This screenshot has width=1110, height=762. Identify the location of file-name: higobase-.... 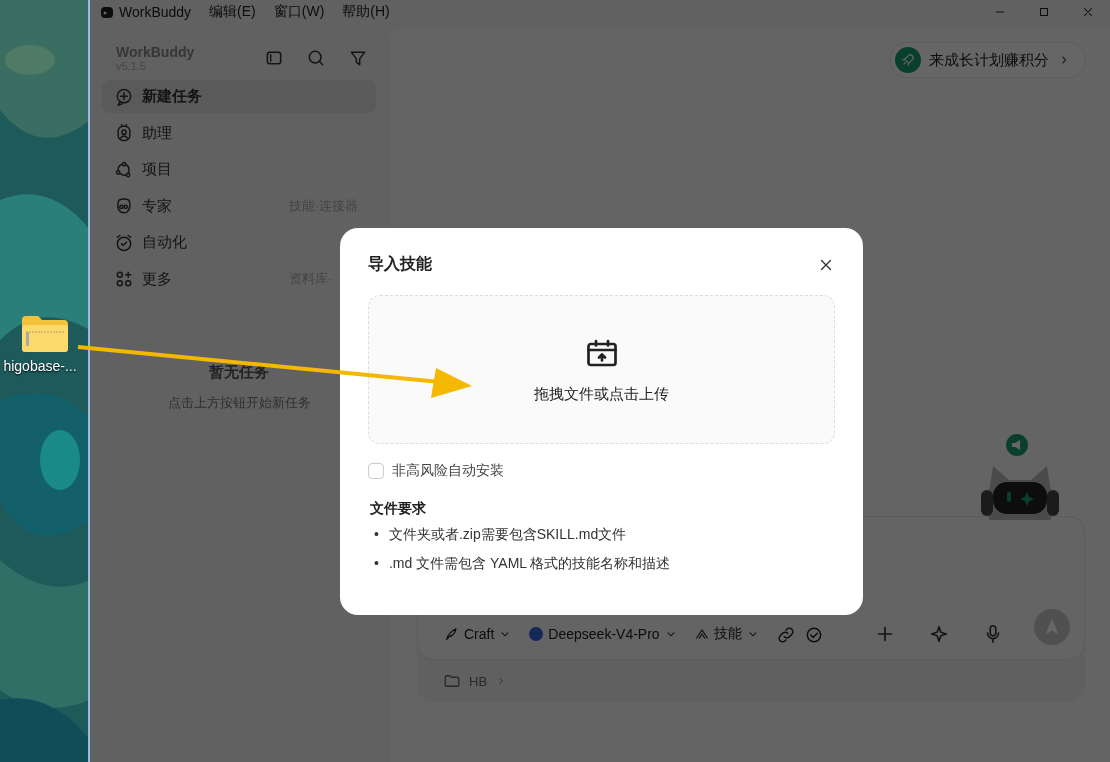
(40, 366).